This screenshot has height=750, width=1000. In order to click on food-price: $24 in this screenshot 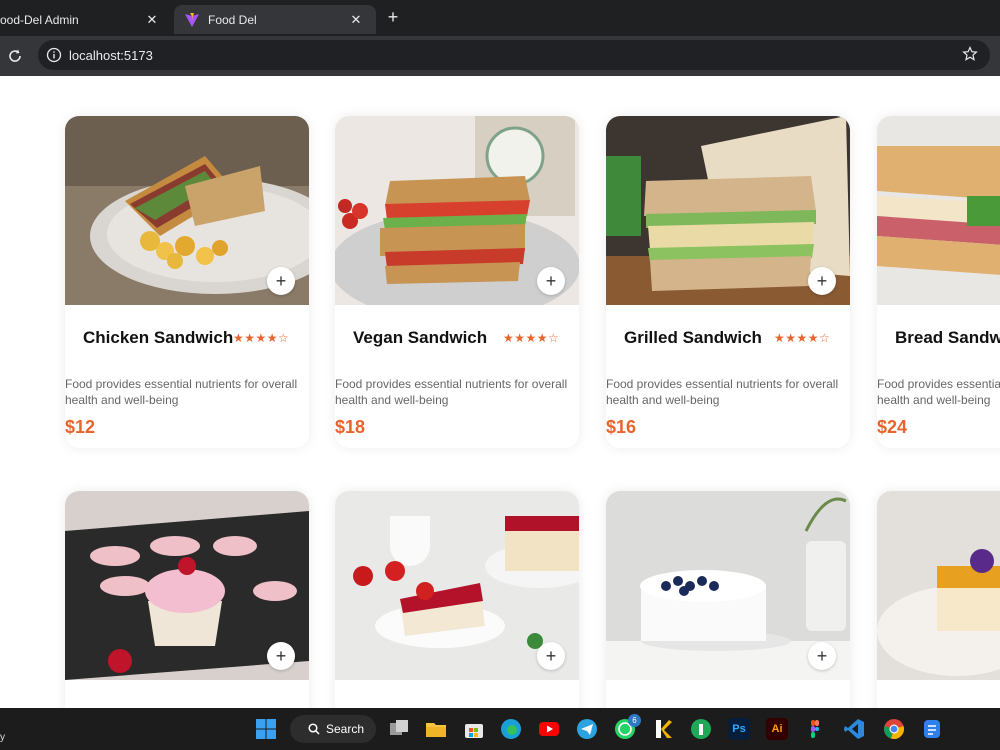, I will do `click(892, 427)`.